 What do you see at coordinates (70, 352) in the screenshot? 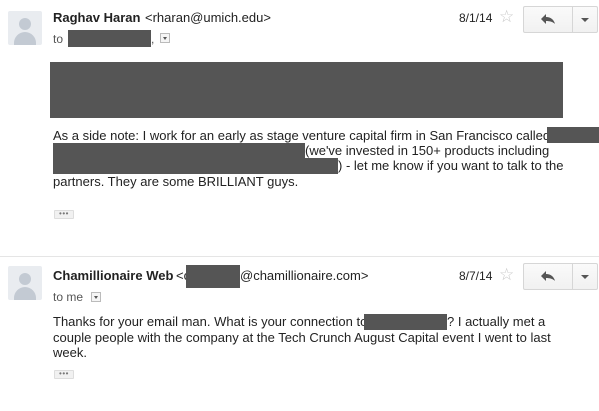
I see `body-line: week.` at bounding box center [70, 352].